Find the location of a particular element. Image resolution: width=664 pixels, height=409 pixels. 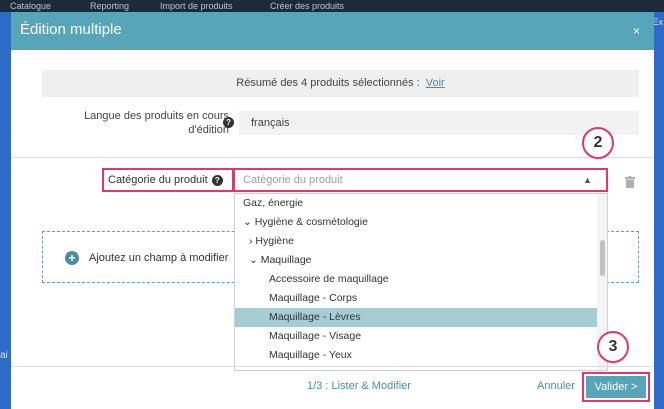

background-right-edge: Ex is located at coordinates (658, 210).